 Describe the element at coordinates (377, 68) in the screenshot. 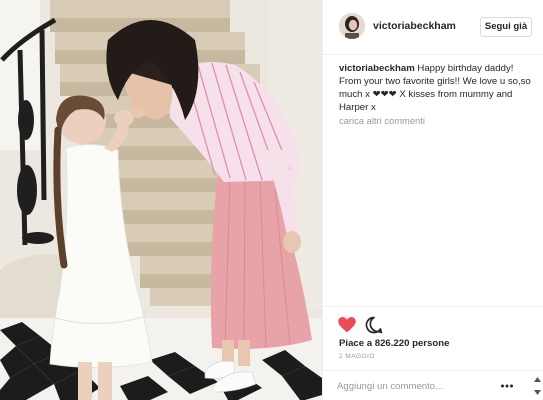

I see `caption-username: victoriabeckham` at that location.